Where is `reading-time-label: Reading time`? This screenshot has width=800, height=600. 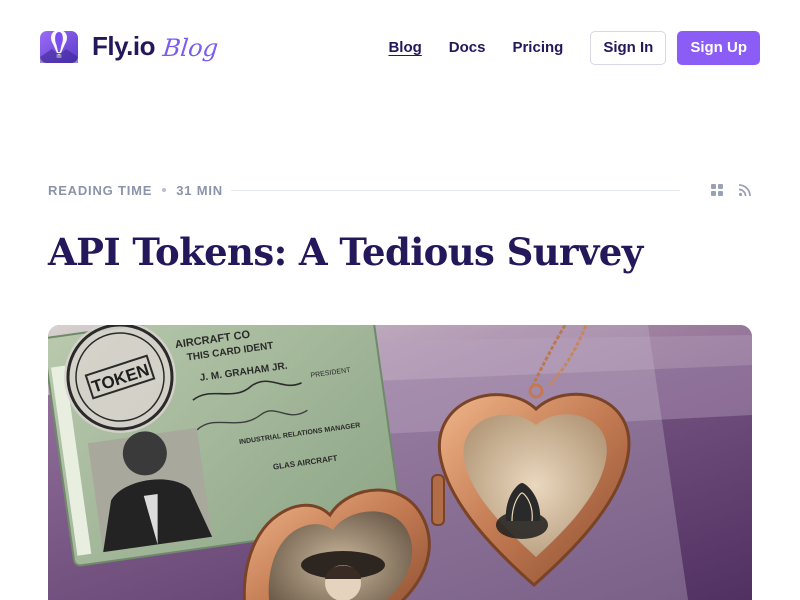 reading-time-label: Reading time is located at coordinates (100, 190).